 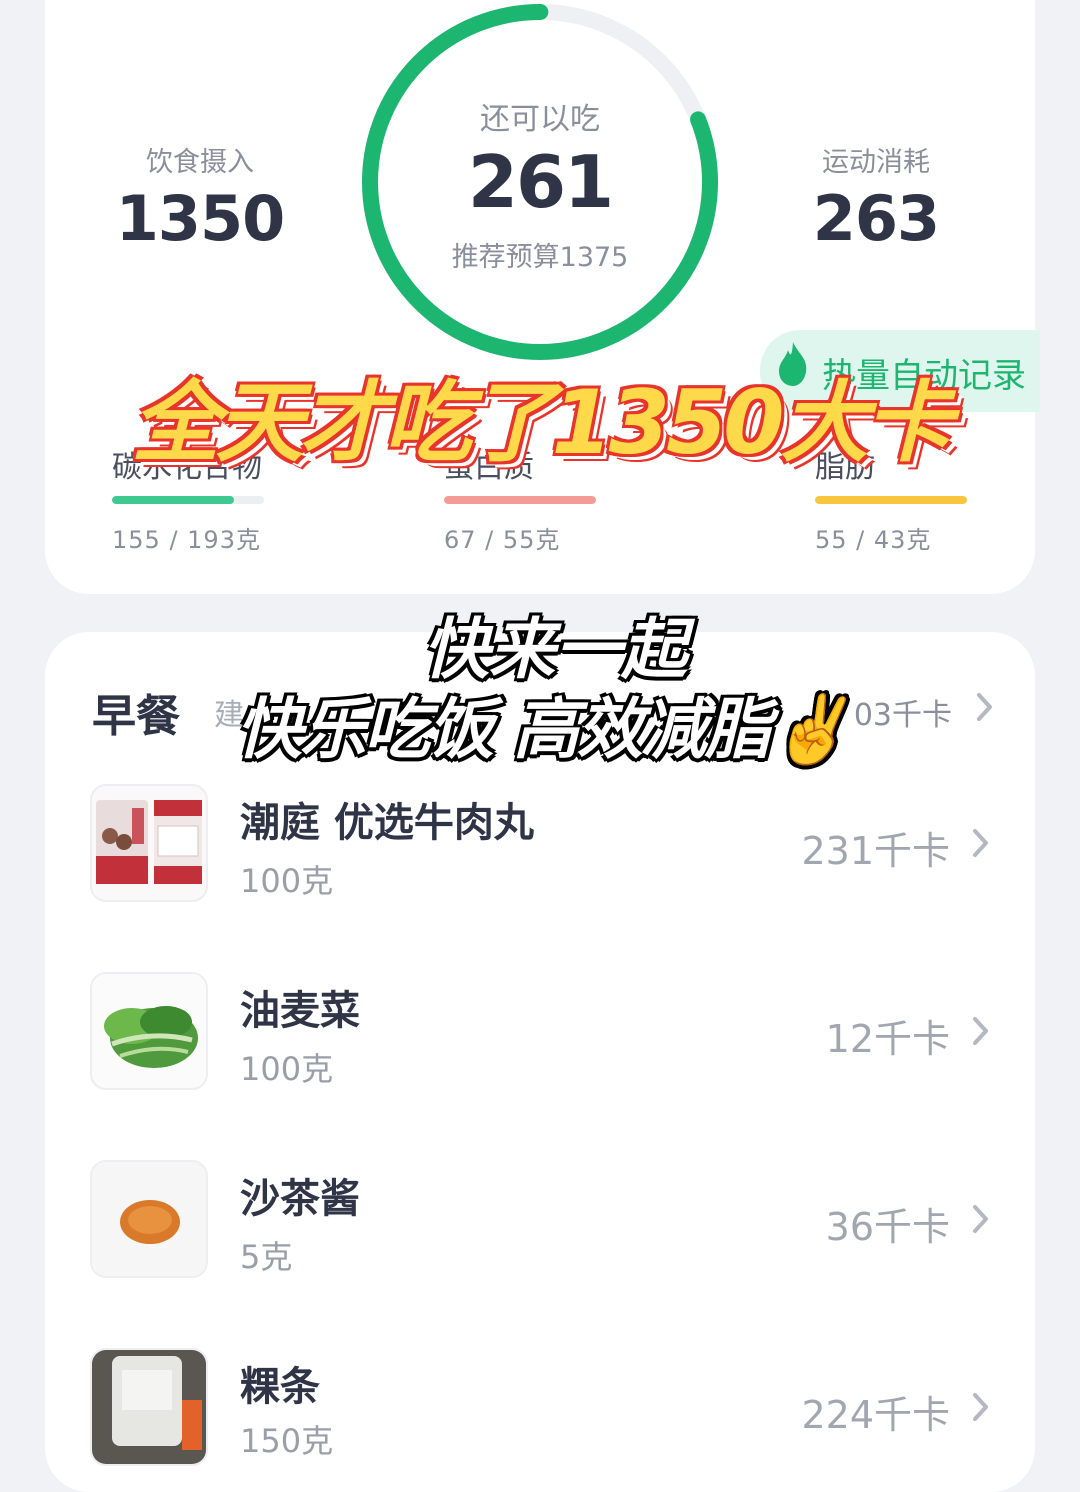 What do you see at coordinates (387, 823) in the screenshot?
I see `food-name-1: 潮庭 优选牛肉丸` at bounding box center [387, 823].